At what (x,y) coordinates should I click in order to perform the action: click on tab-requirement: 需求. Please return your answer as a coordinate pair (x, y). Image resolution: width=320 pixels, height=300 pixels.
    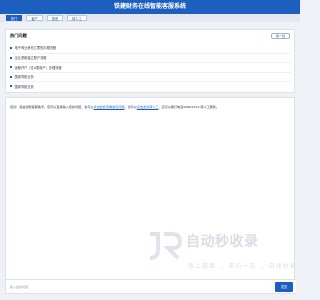
    Looking at the image, I should click on (55, 18).